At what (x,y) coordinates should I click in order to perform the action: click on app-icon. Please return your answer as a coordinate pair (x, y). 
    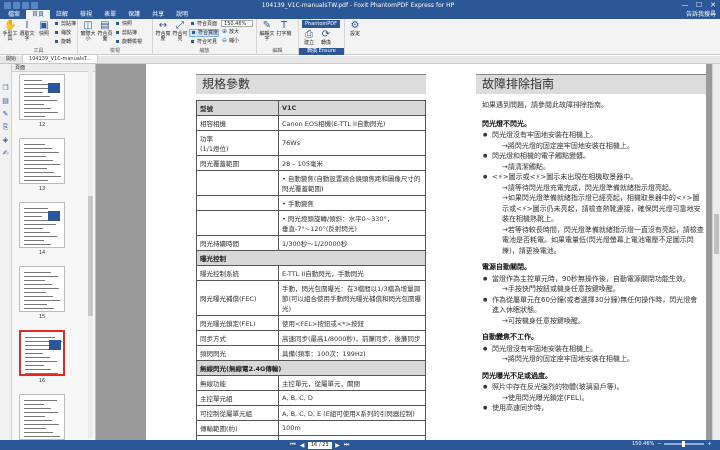
    Looking at the image, I should click on (7, 5).